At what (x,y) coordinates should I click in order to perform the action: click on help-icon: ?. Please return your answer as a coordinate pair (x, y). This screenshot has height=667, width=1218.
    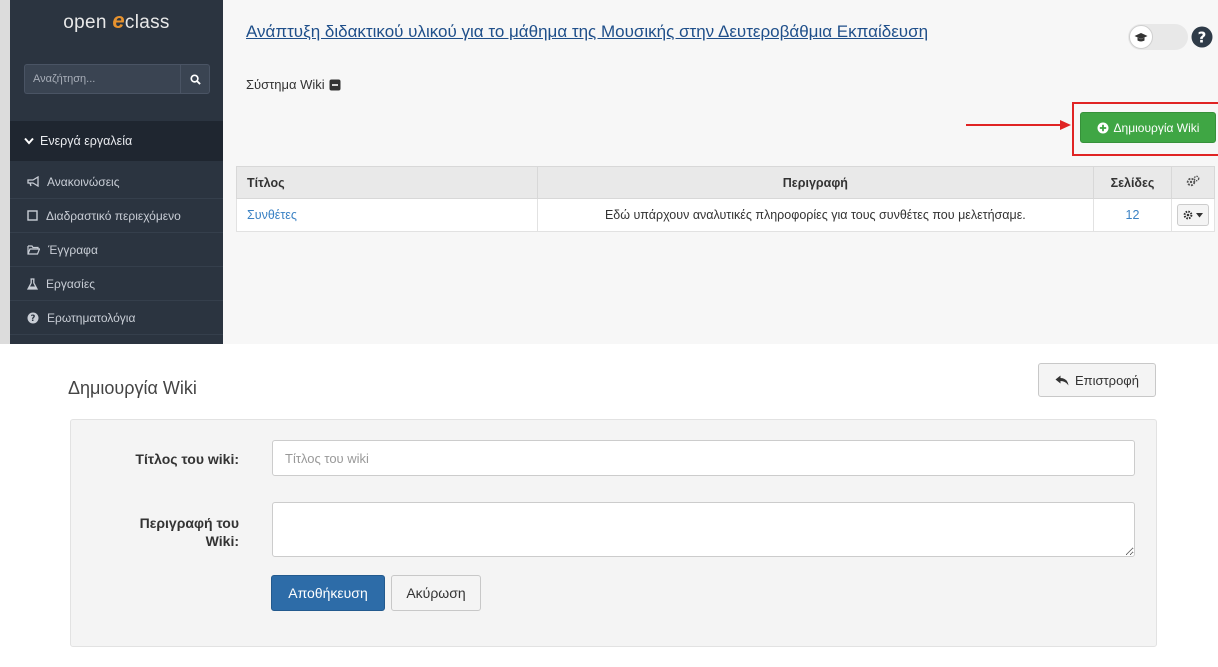
    Looking at the image, I should click on (1202, 37).